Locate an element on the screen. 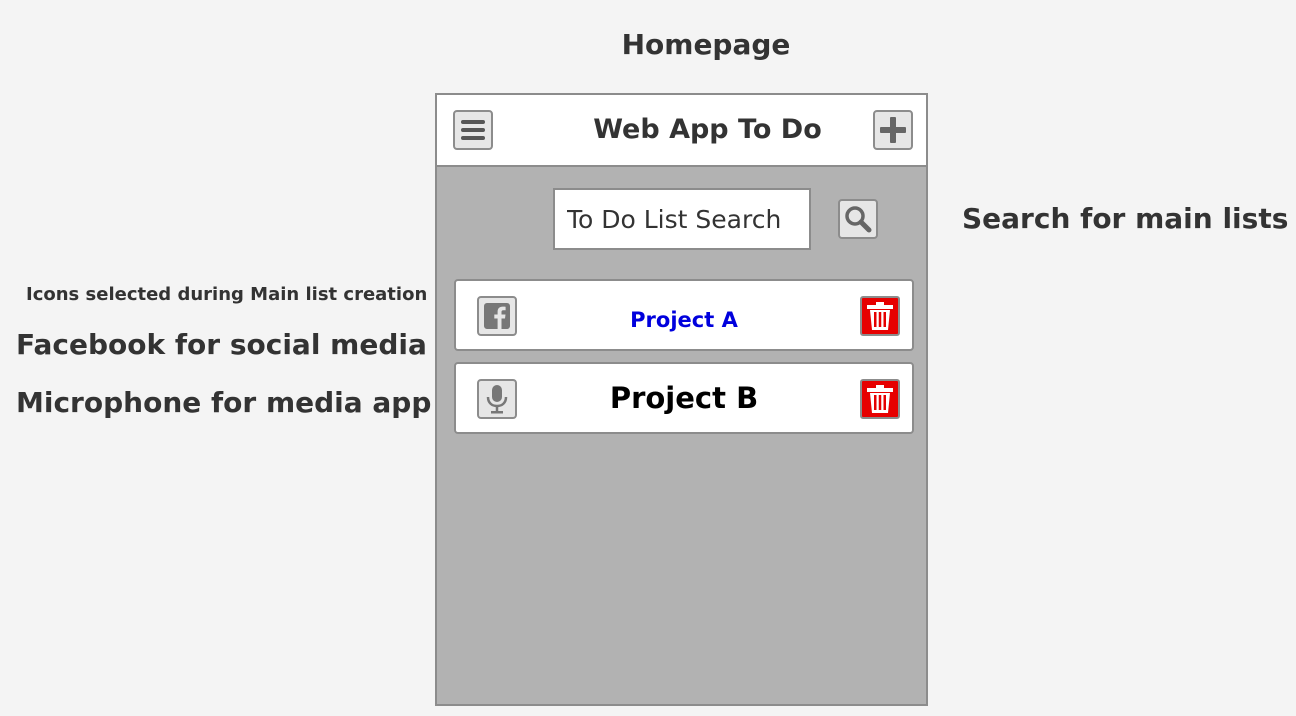  menu-button is located at coordinates (473, 130).